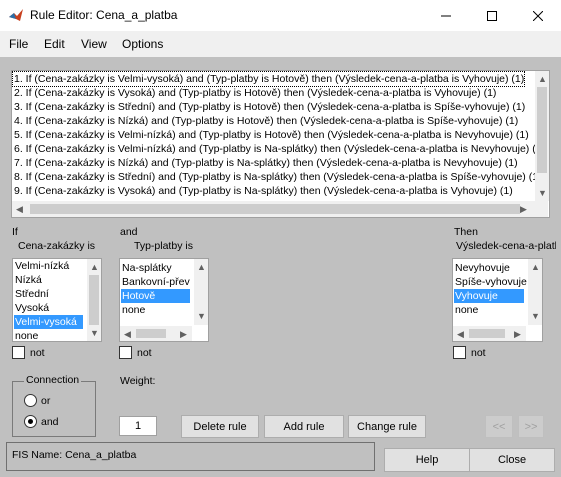 This screenshot has height=477, width=561. I want to click on weight-input: 1, so click(138, 426).